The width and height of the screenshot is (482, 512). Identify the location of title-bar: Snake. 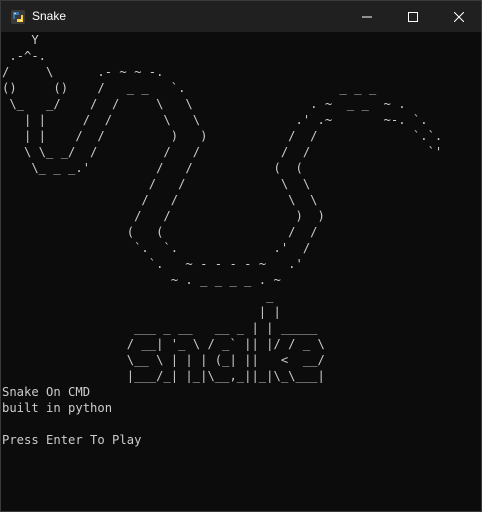
(241, 16).